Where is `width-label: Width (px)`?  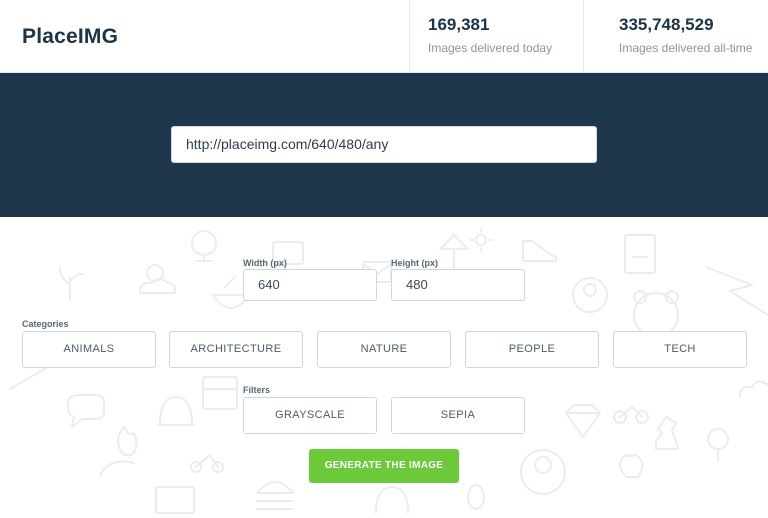 width-label: Width (px) is located at coordinates (265, 263).